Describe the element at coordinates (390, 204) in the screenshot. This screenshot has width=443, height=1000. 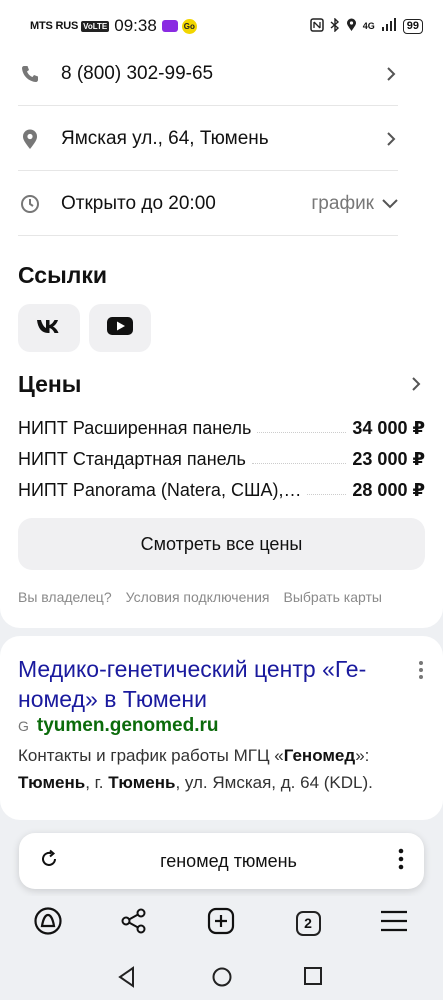
I see `chevron-down-icon` at that location.